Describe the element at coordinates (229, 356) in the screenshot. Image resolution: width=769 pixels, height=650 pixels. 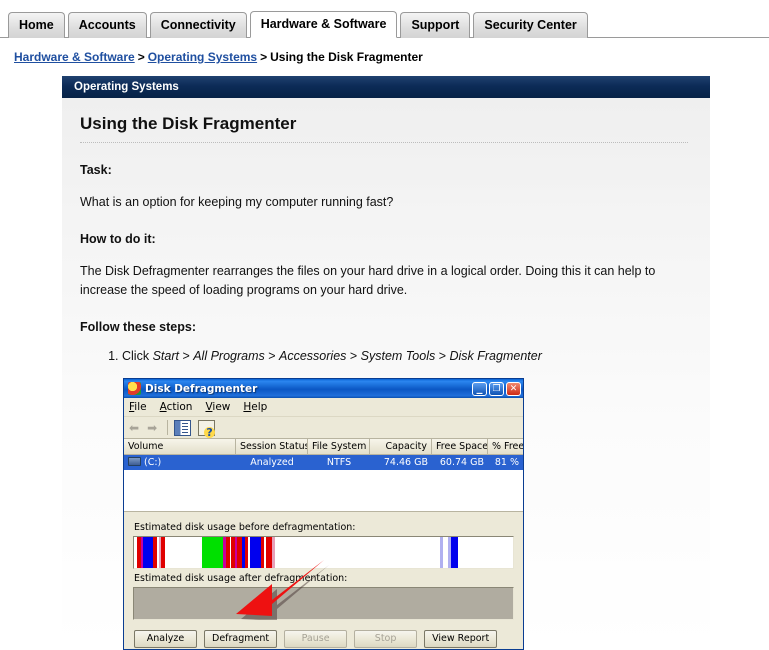
I see `step1-path-part-2: All Programs` at that location.